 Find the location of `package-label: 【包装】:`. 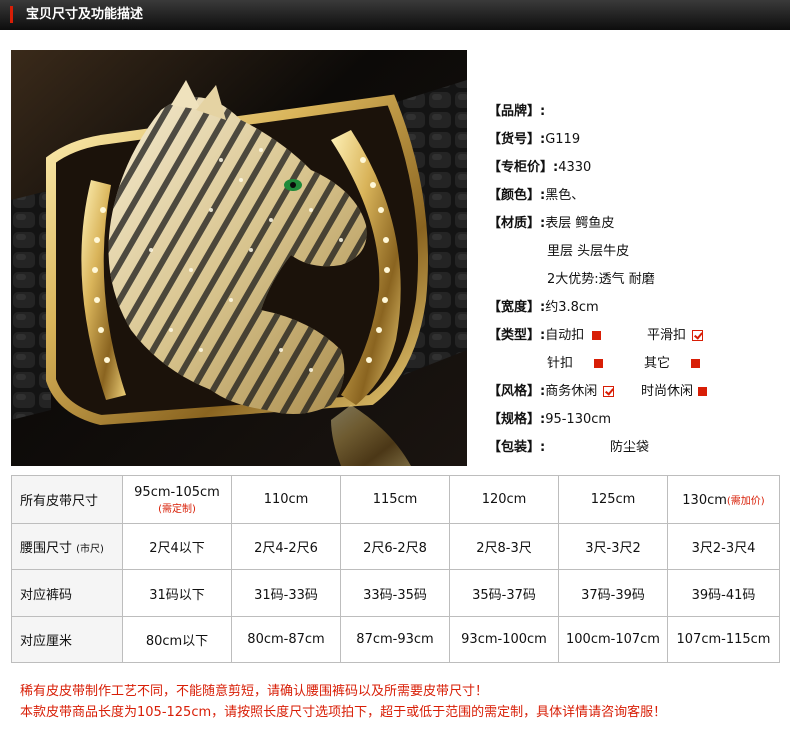

package-label: 【包装】: is located at coordinates (517, 447).